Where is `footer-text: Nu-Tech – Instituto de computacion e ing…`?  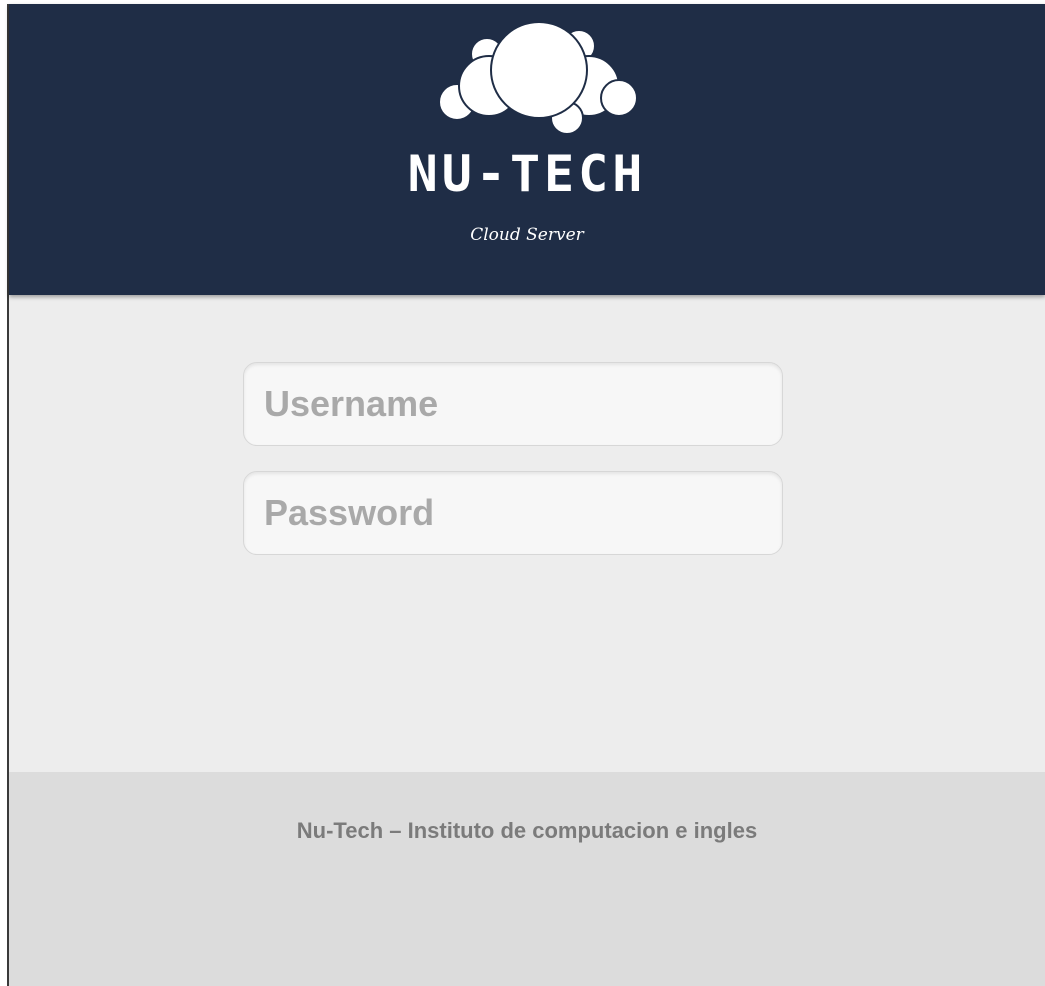
footer-text: Nu-Tech – Instituto de computacion e ing… is located at coordinates (527, 830).